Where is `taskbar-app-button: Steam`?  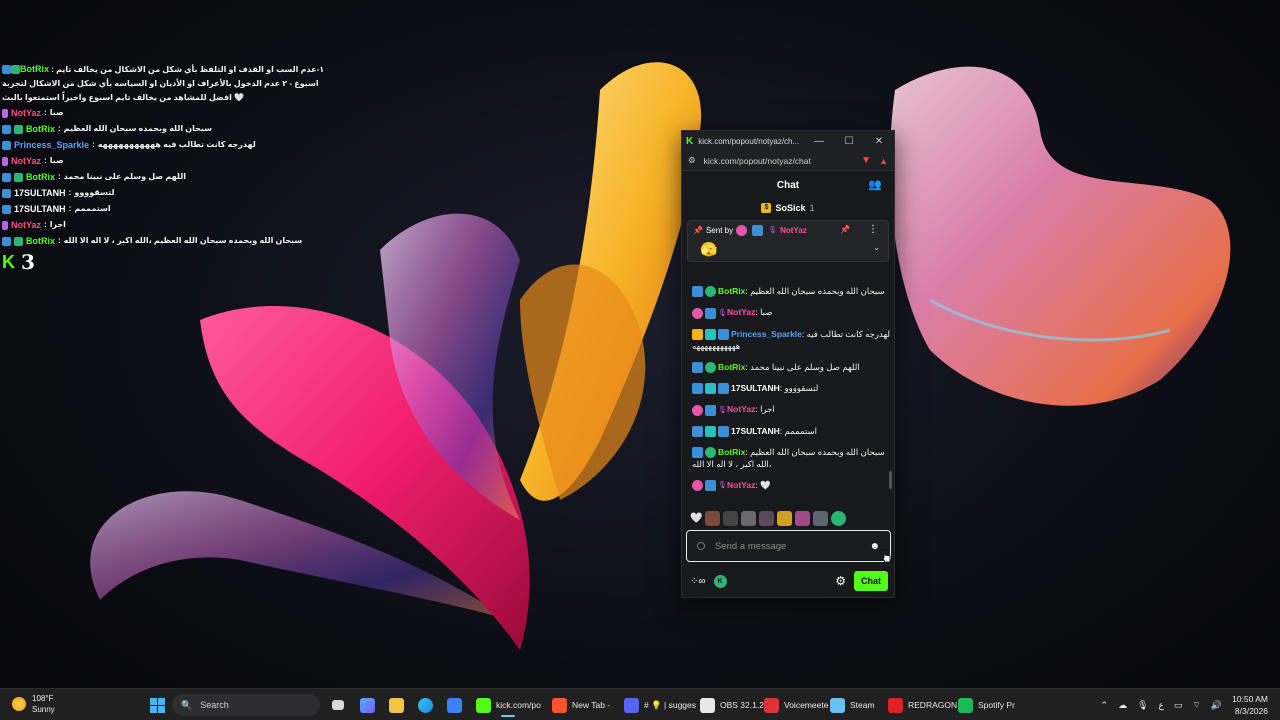
taskbar-app-button: Steam is located at coordinates (852, 705).